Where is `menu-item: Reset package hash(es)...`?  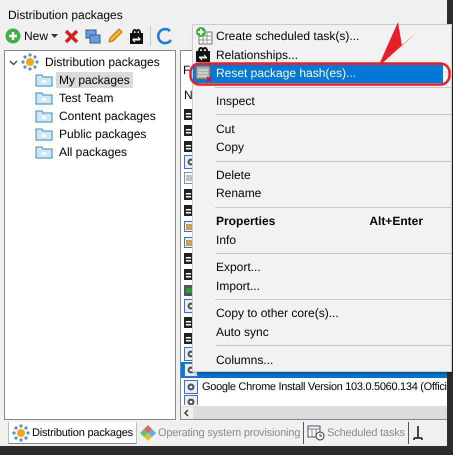 menu-item: Reset package hash(es)... is located at coordinates (318, 73).